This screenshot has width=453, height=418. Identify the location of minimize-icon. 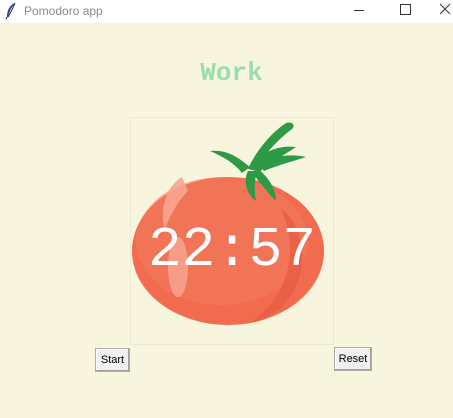
(360, 11).